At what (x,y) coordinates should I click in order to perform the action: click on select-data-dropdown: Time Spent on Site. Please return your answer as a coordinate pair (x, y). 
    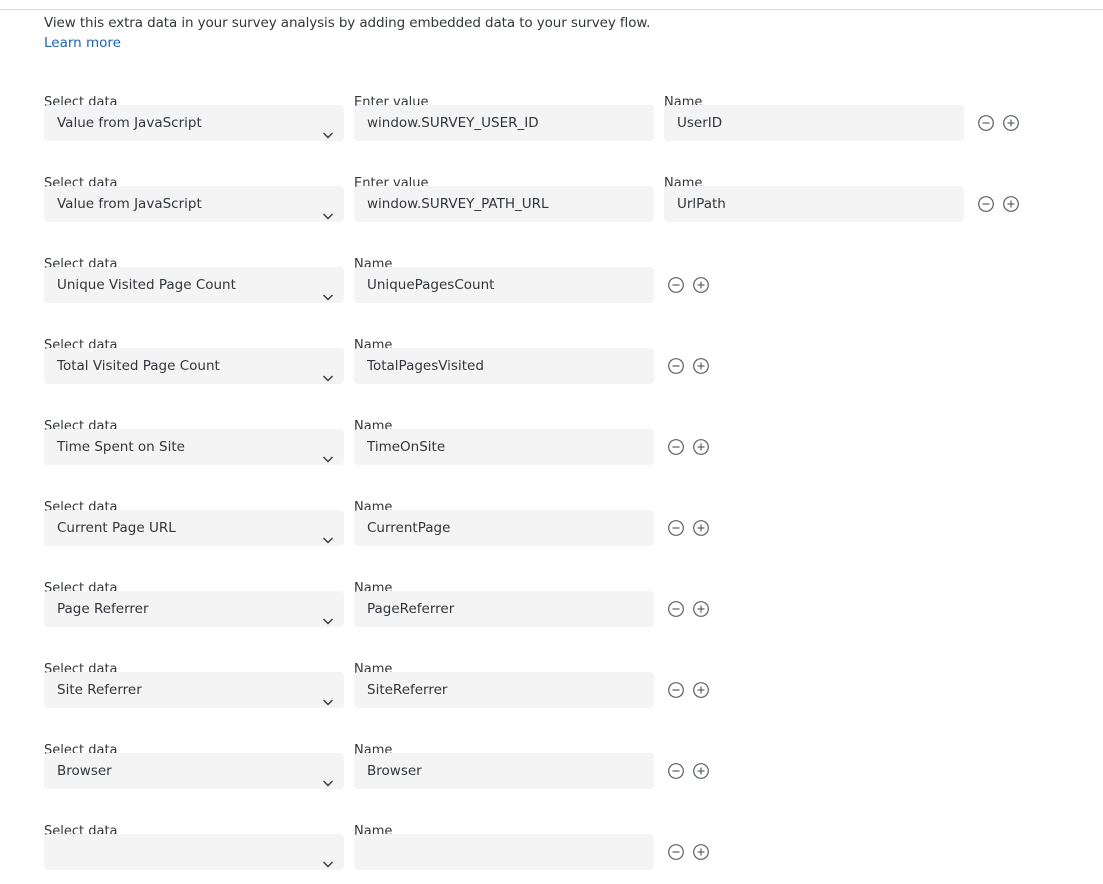
    Looking at the image, I should click on (194, 447).